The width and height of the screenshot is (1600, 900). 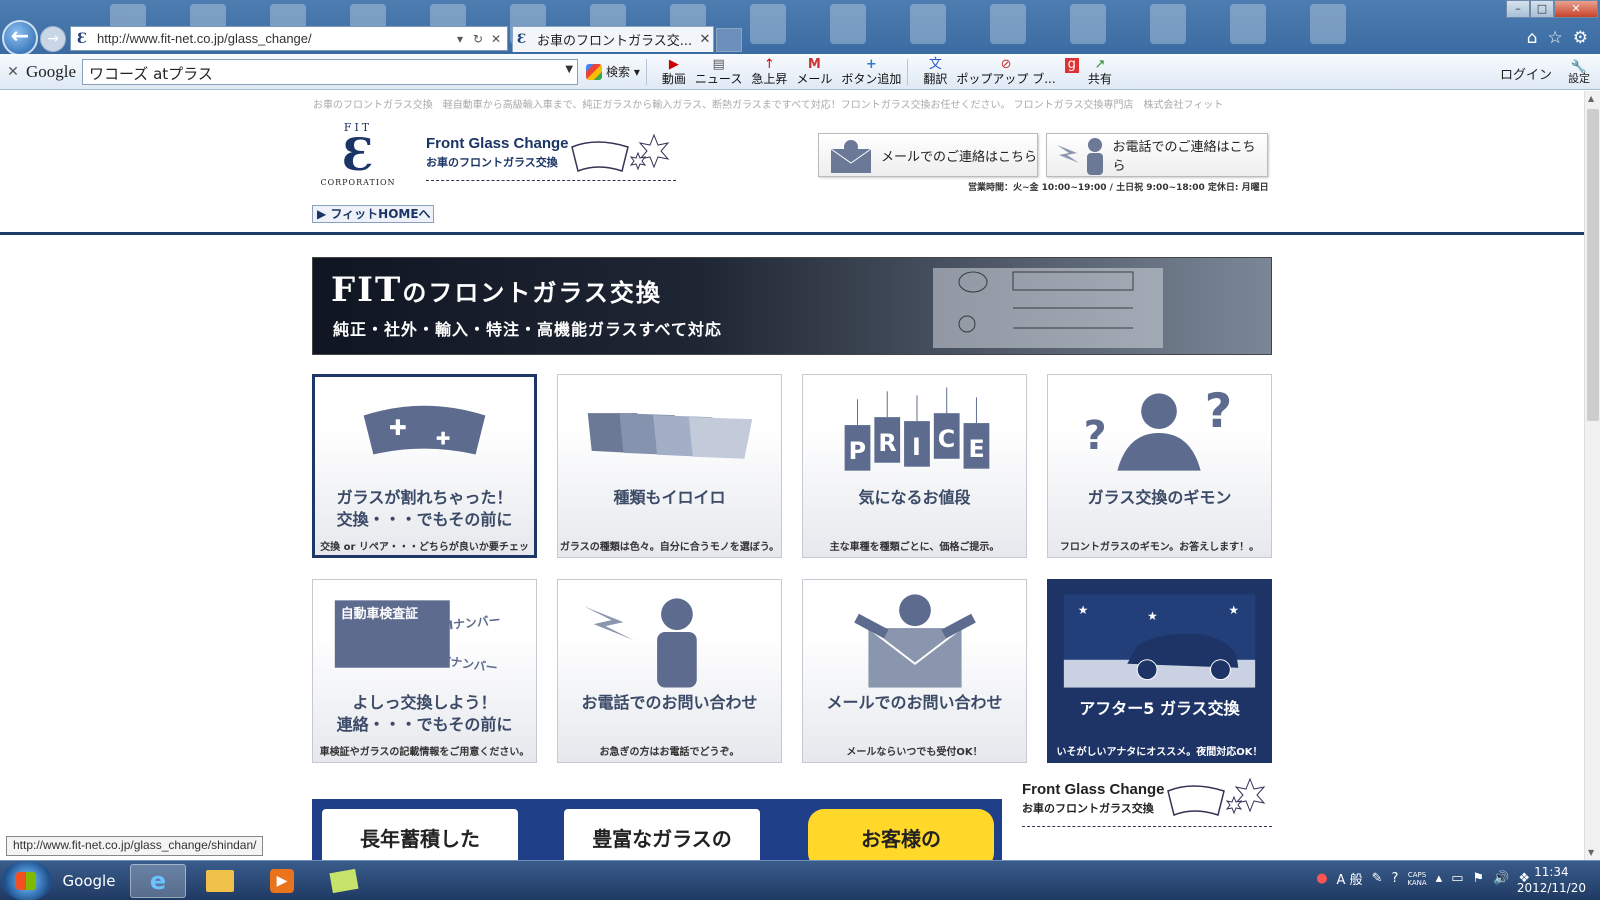 What do you see at coordinates (662, 834) in the screenshot?
I see `feature-box: 豊富なガラスの` at bounding box center [662, 834].